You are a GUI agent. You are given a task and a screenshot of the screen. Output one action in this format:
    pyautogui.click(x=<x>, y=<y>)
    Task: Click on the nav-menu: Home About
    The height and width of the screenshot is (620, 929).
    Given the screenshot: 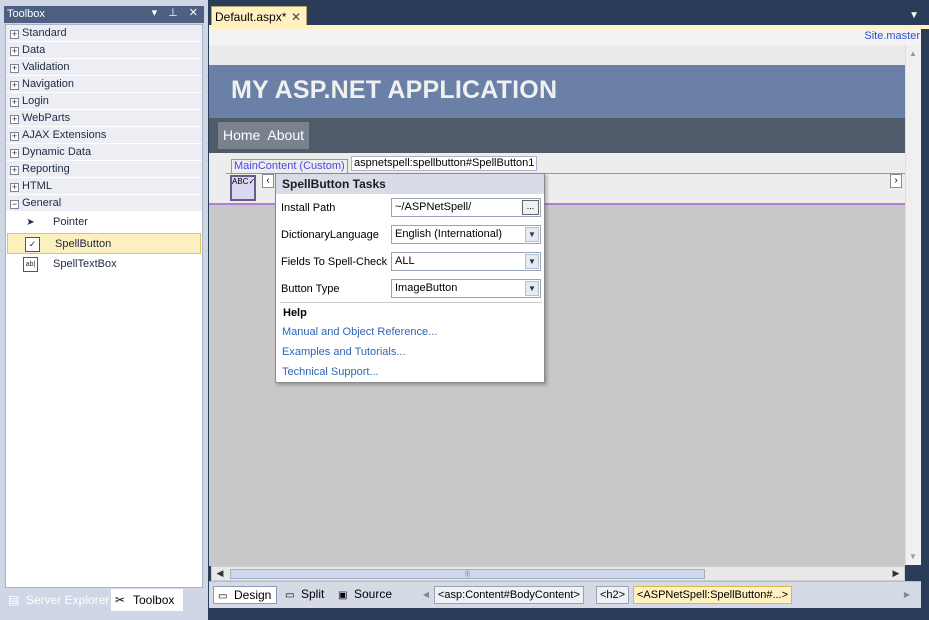 What is the action you would take?
    pyautogui.click(x=264, y=135)
    